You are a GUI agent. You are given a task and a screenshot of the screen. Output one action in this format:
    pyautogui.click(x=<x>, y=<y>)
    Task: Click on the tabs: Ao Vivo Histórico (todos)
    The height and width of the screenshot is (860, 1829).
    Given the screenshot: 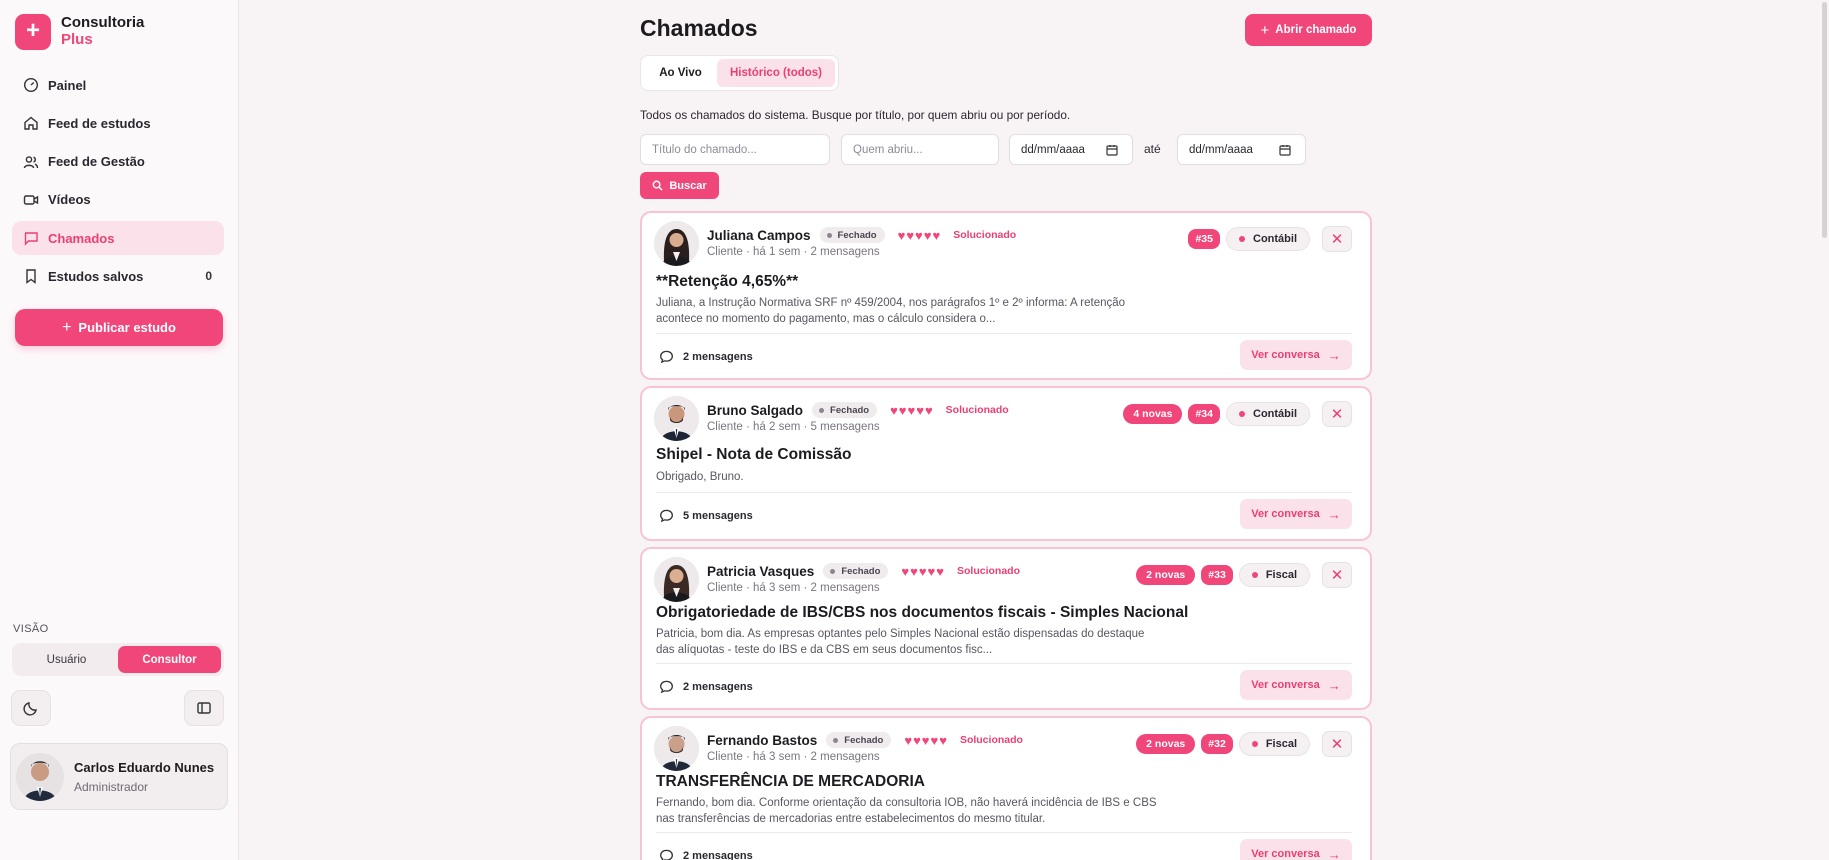 What is the action you would take?
    pyautogui.click(x=739, y=73)
    